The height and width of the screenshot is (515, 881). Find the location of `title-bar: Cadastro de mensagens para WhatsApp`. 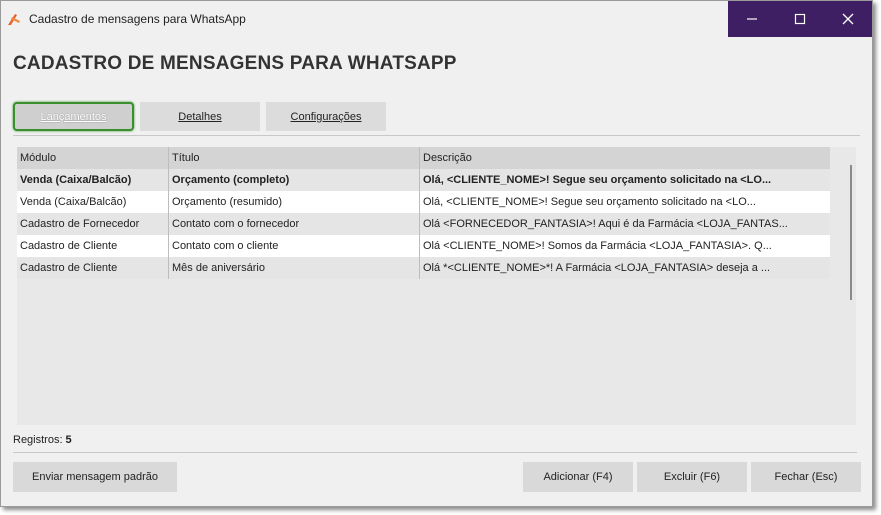

title-bar: Cadastro de mensagens para WhatsApp is located at coordinates (436, 19).